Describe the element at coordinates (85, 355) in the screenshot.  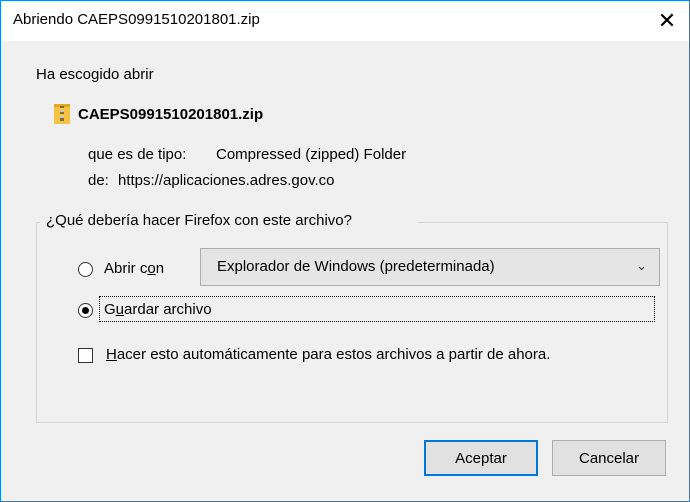
I see `auto-action-checkbox` at that location.